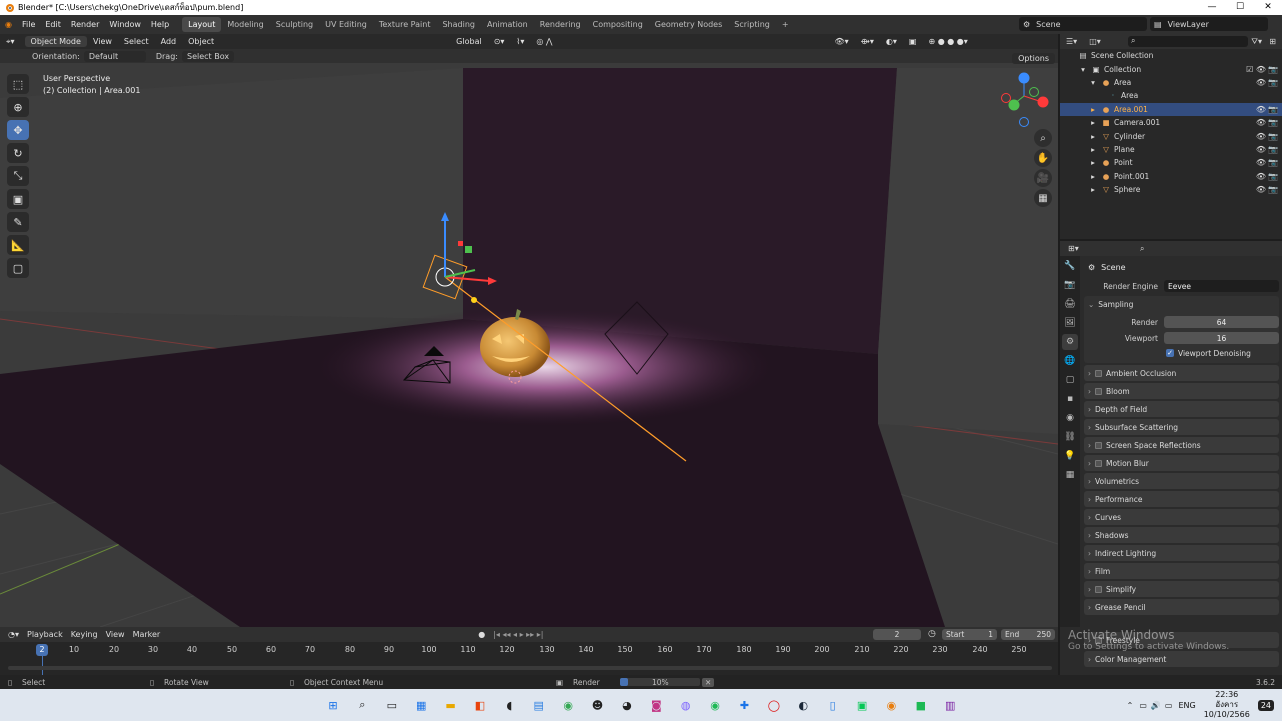 The image size is (1282, 721). I want to click on clock-icon: ◷, so click(932, 634).